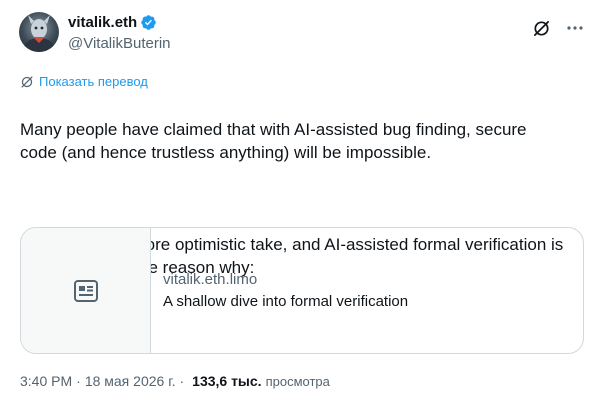  I want to click on grok-icon, so click(541, 28).